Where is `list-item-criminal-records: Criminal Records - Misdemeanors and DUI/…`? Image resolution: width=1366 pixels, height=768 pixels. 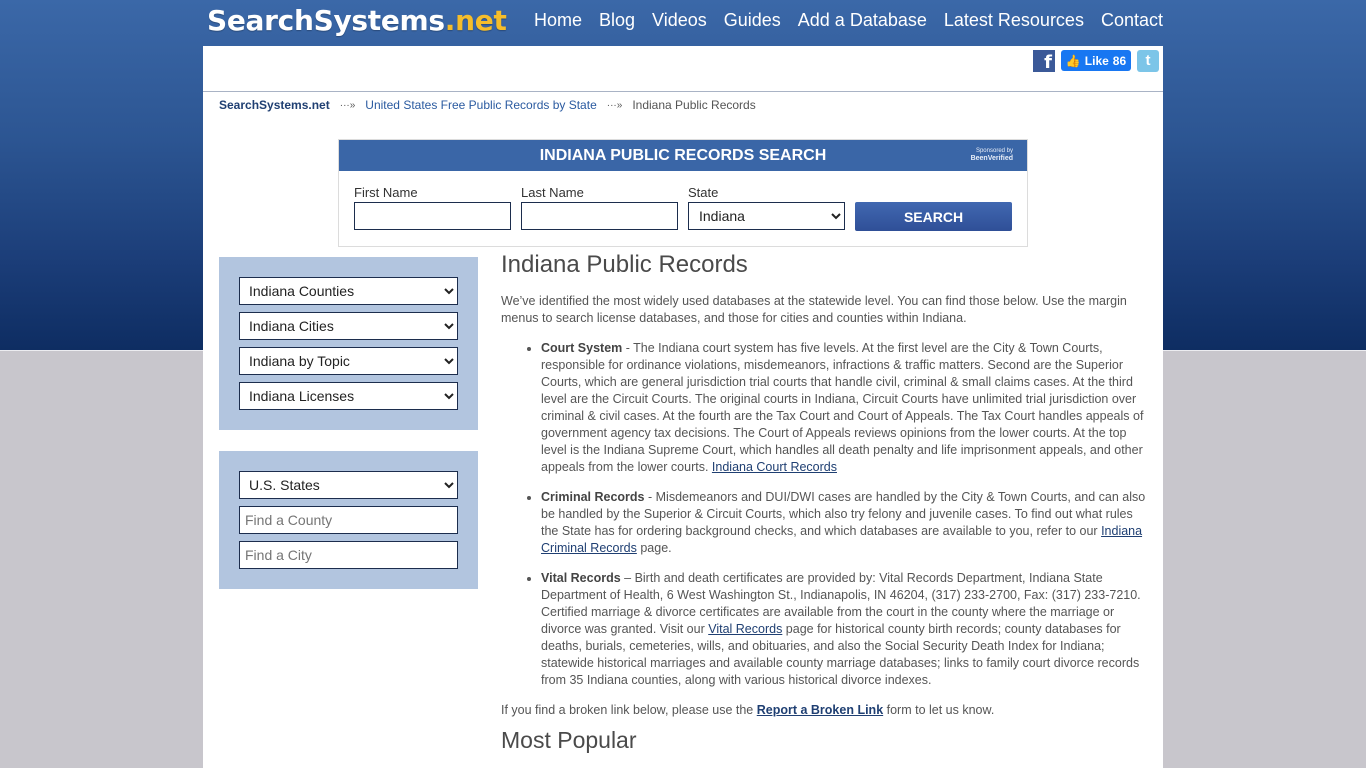 list-item-criminal-records: Criminal Records - Misdemeanors and DUI/… is located at coordinates (845, 523).